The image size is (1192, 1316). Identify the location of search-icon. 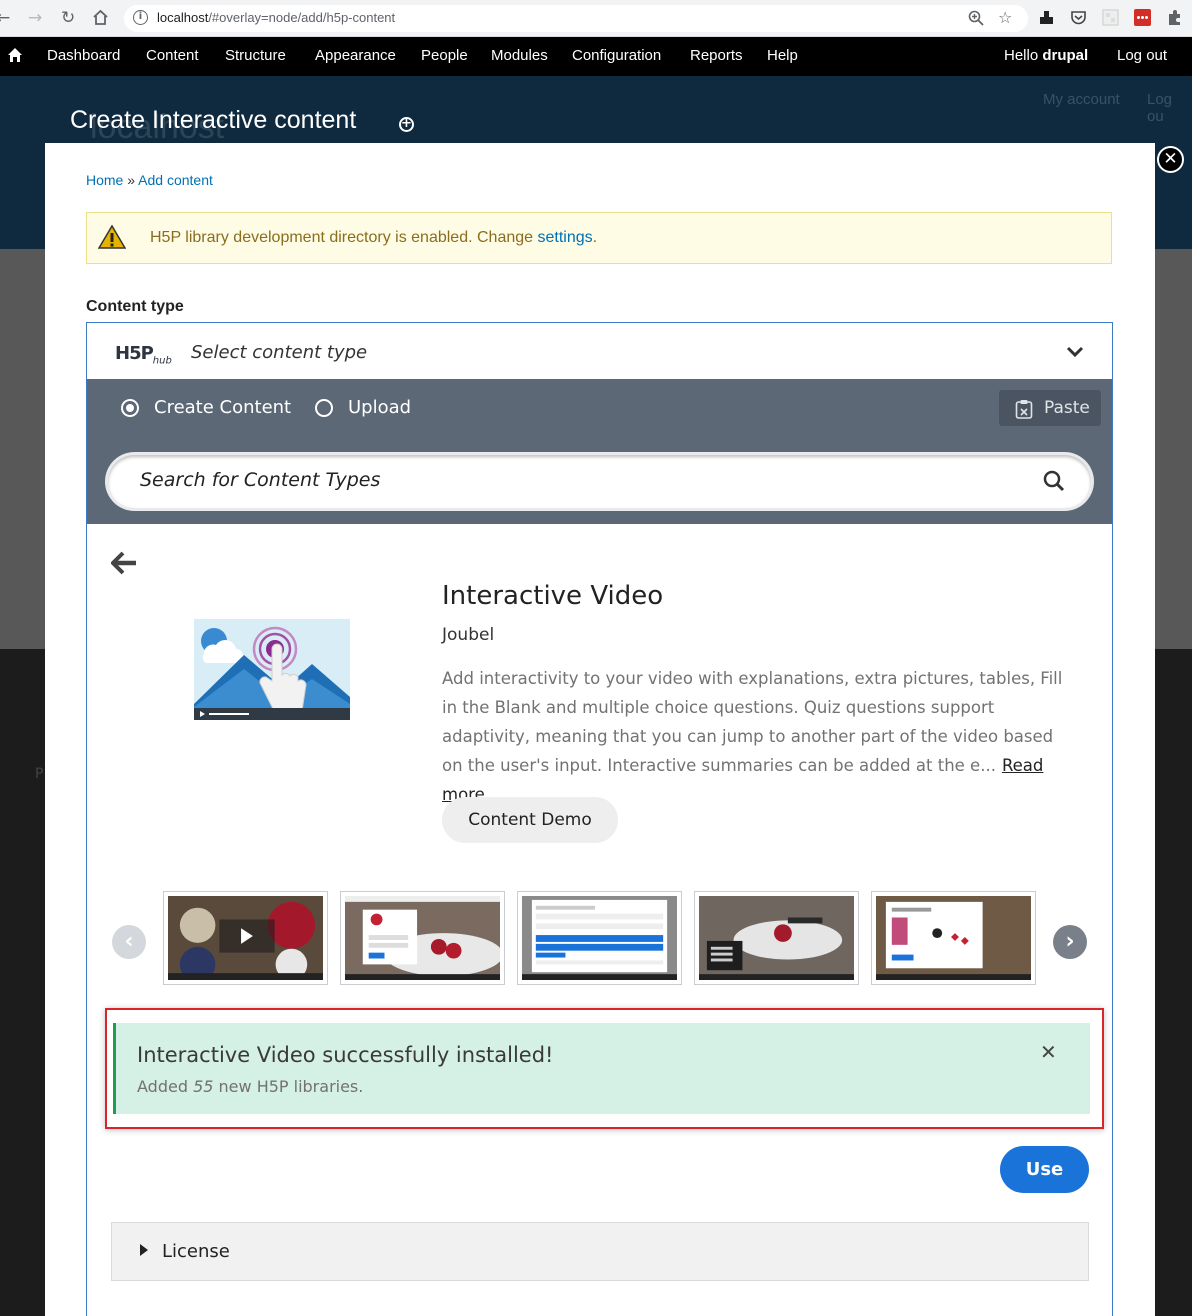
(1054, 481).